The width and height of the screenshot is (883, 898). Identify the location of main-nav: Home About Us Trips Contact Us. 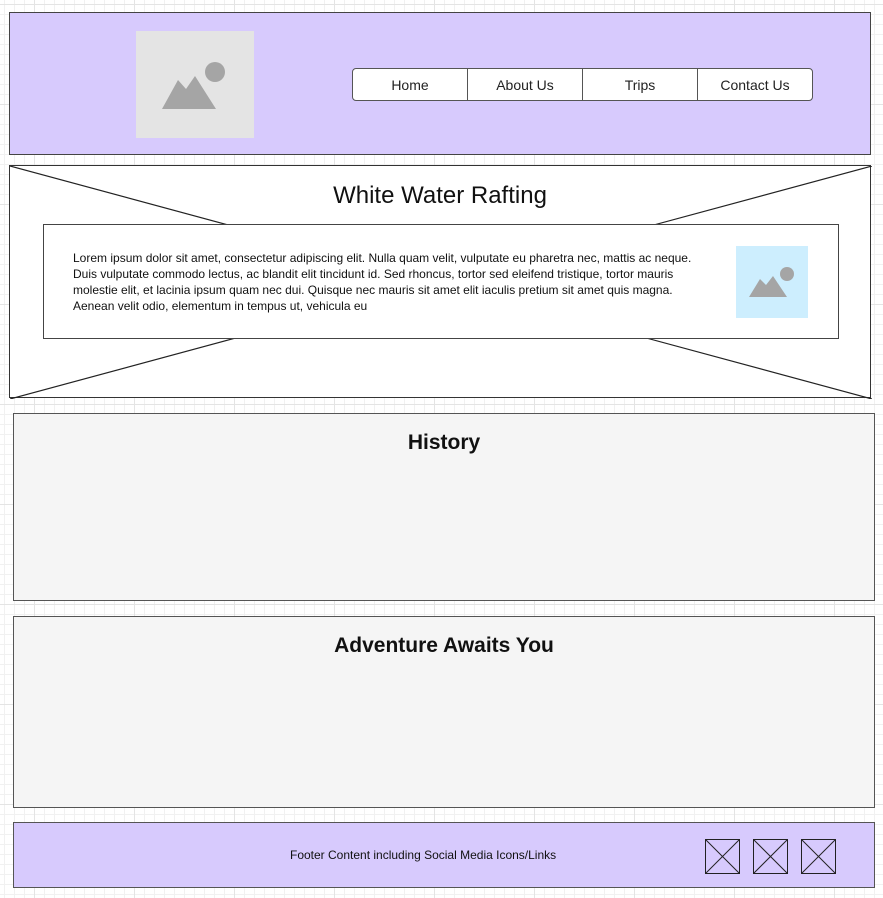
(582, 84).